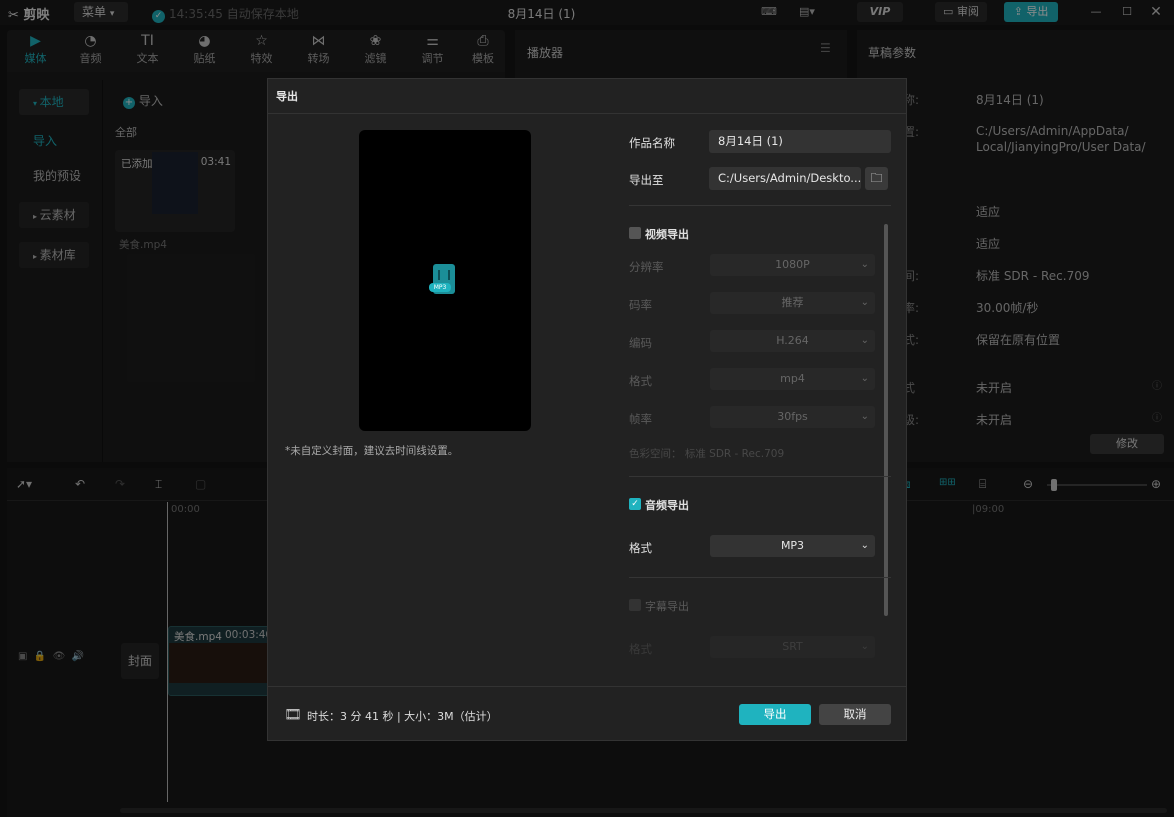 The width and height of the screenshot is (1174, 817). Describe the element at coordinates (667, 505) in the screenshot. I see `audio-export-label: 音频导出` at that location.